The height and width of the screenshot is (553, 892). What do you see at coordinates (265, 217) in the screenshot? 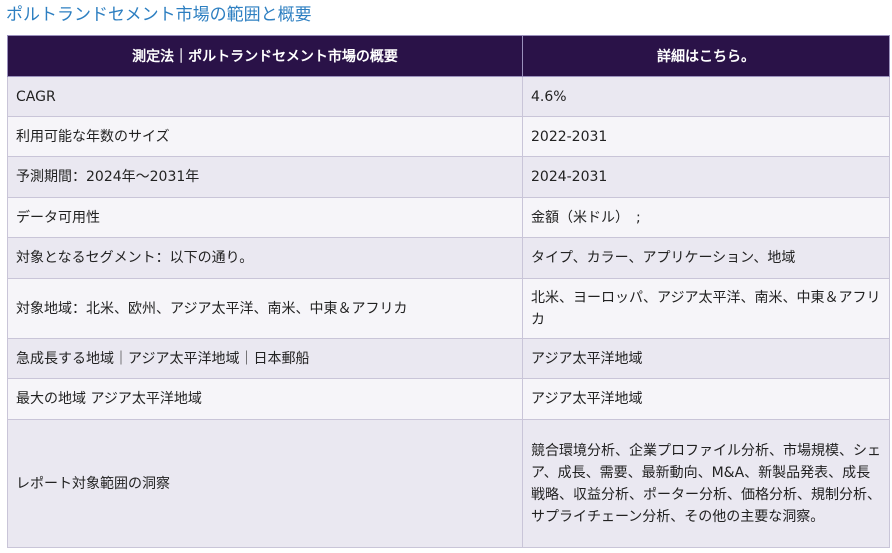
I see `row-label: データ可用性` at bounding box center [265, 217].